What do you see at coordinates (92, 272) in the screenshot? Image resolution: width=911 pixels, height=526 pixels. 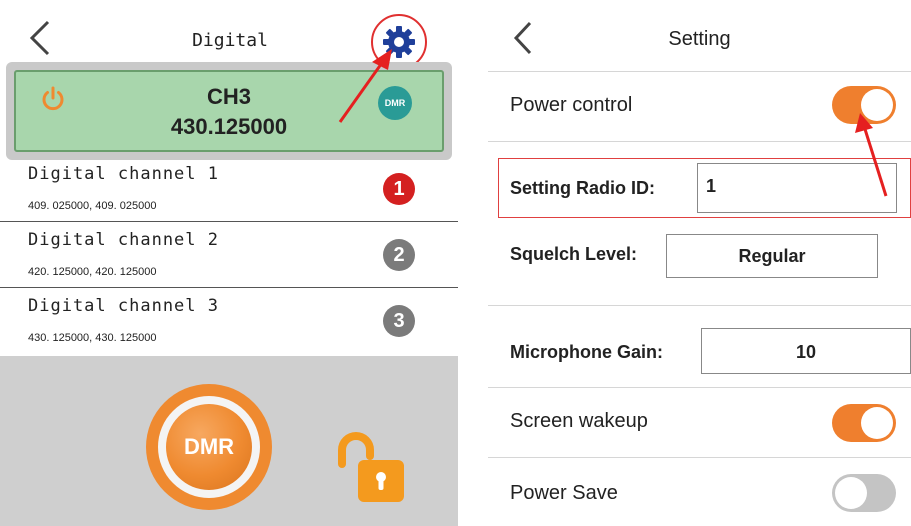 I see `channel-frequencies: 420. 125000, 420. 125000` at bounding box center [92, 272].